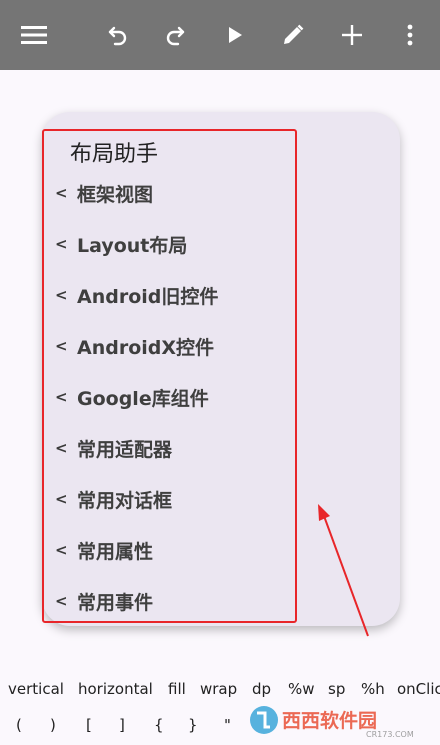 The image size is (440, 745). I want to click on shortcut-key: fill, so click(177, 689).